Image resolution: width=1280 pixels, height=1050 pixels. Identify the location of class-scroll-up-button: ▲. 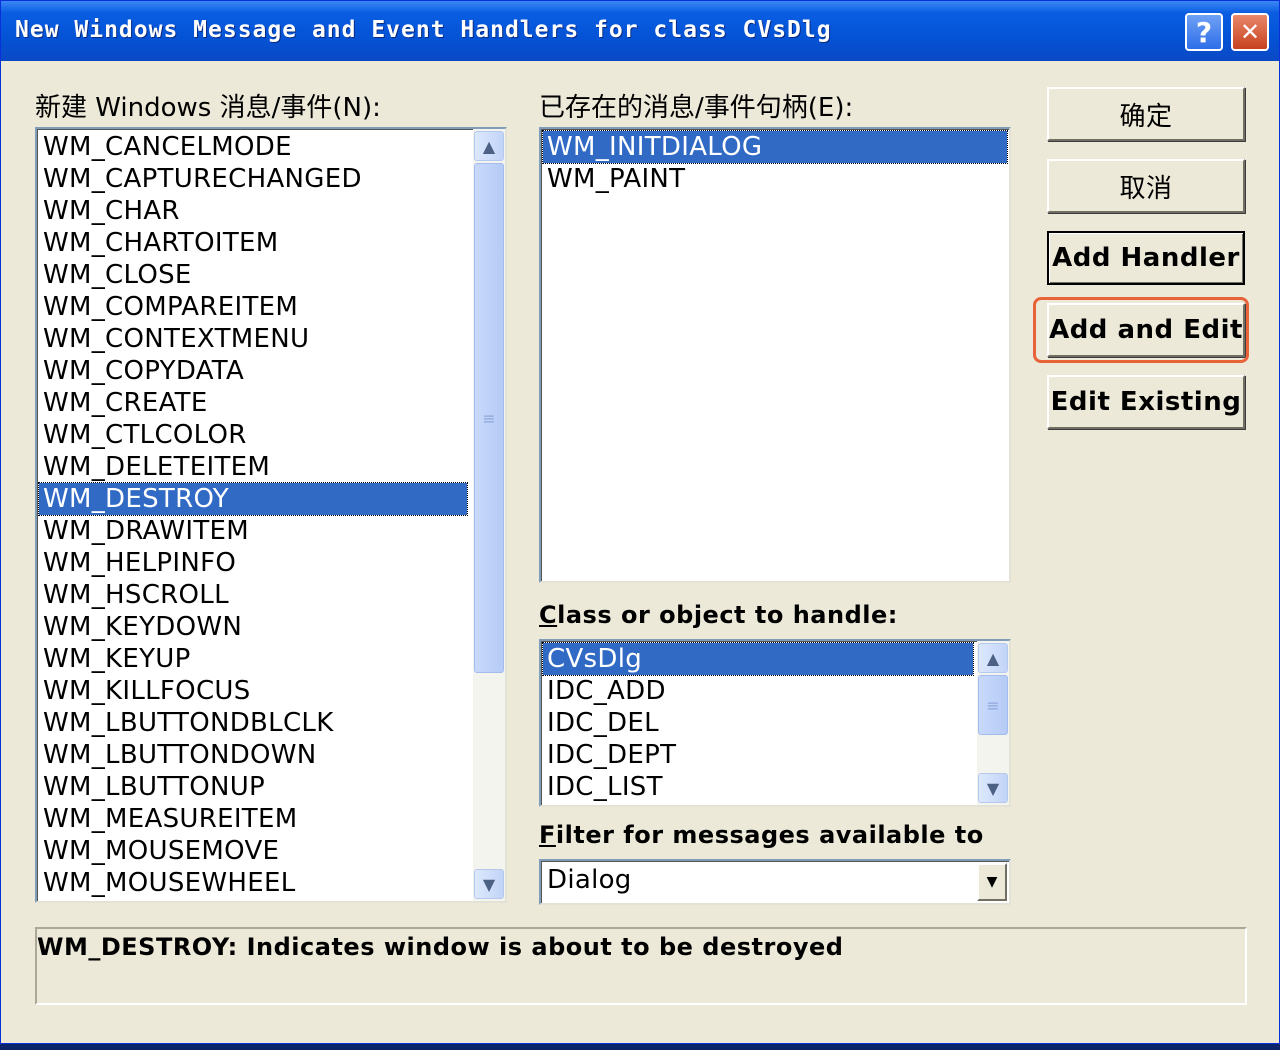
(993, 658).